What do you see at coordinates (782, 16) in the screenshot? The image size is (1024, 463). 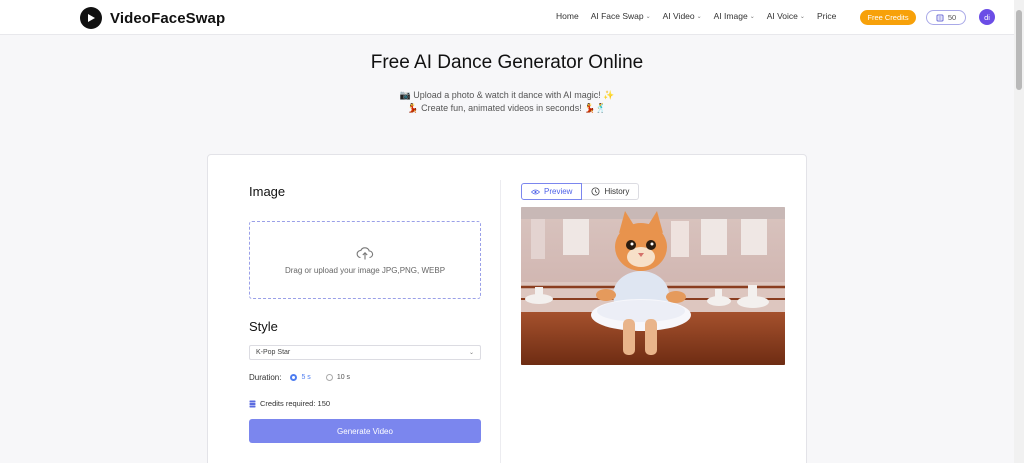 I see `nav-ai-voice-label: AI Voice` at bounding box center [782, 16].